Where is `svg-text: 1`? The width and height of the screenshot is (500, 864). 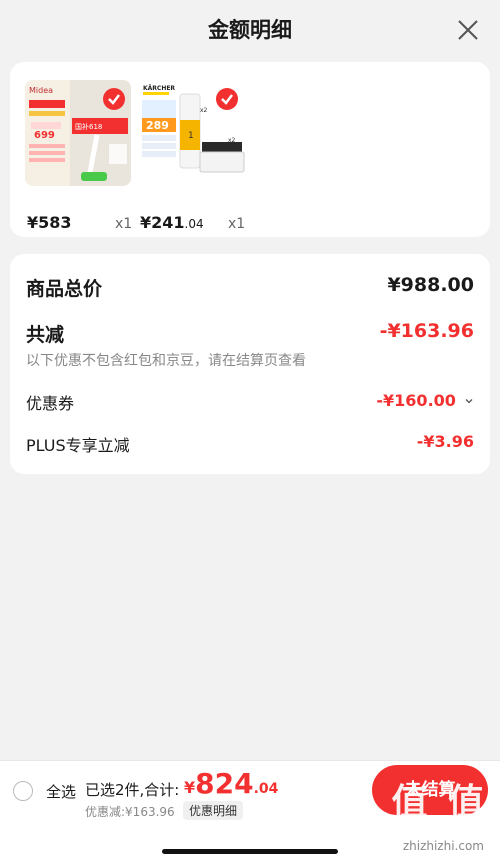 svg-text: 1 is located at coordinates (191, 136).